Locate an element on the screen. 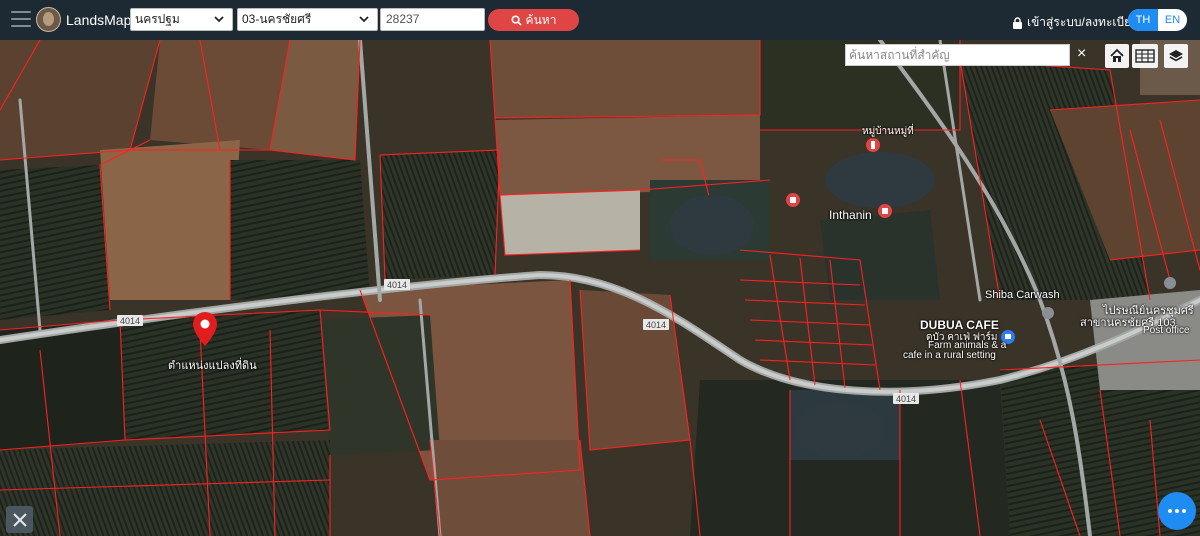 This screenshot has height=536, width=1200. measure-tools-button is located at coordinates (19, 519).